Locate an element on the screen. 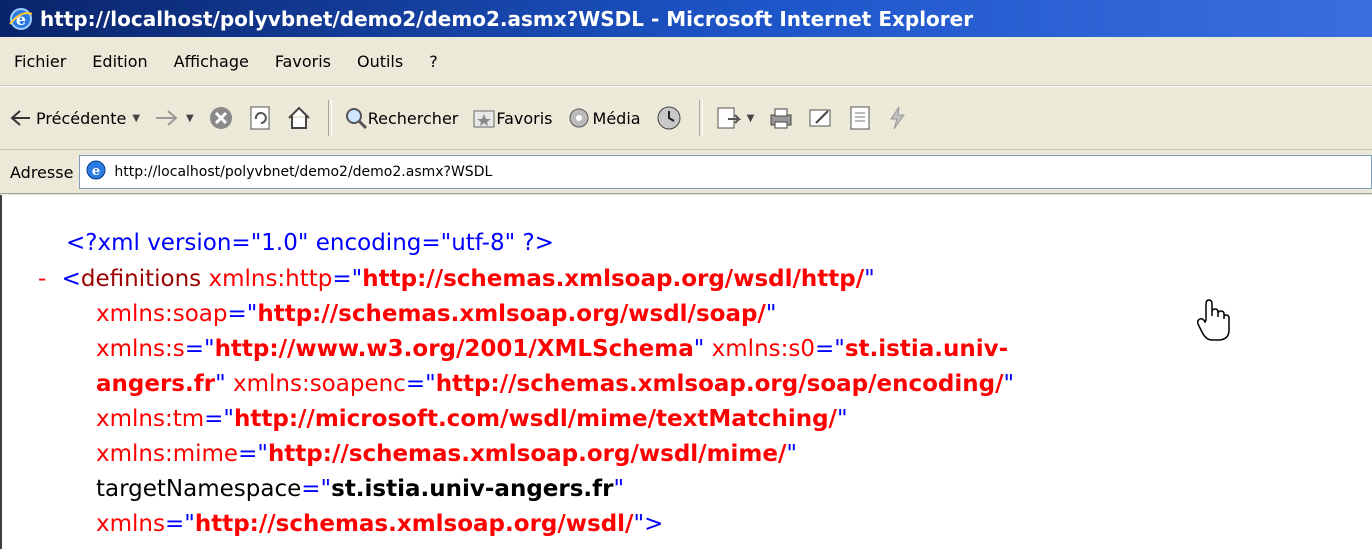  mail-button: ▼ is located at coordinates (735, 118).